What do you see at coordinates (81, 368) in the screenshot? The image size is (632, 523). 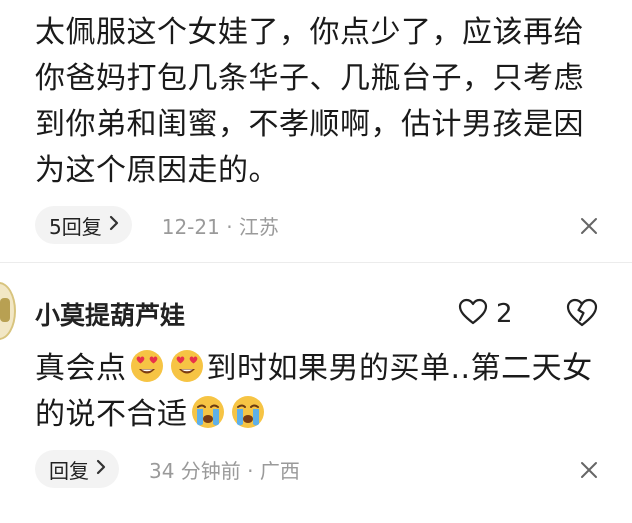 I see `comment-text-part: 真会点` at bounding box center [81, 368].